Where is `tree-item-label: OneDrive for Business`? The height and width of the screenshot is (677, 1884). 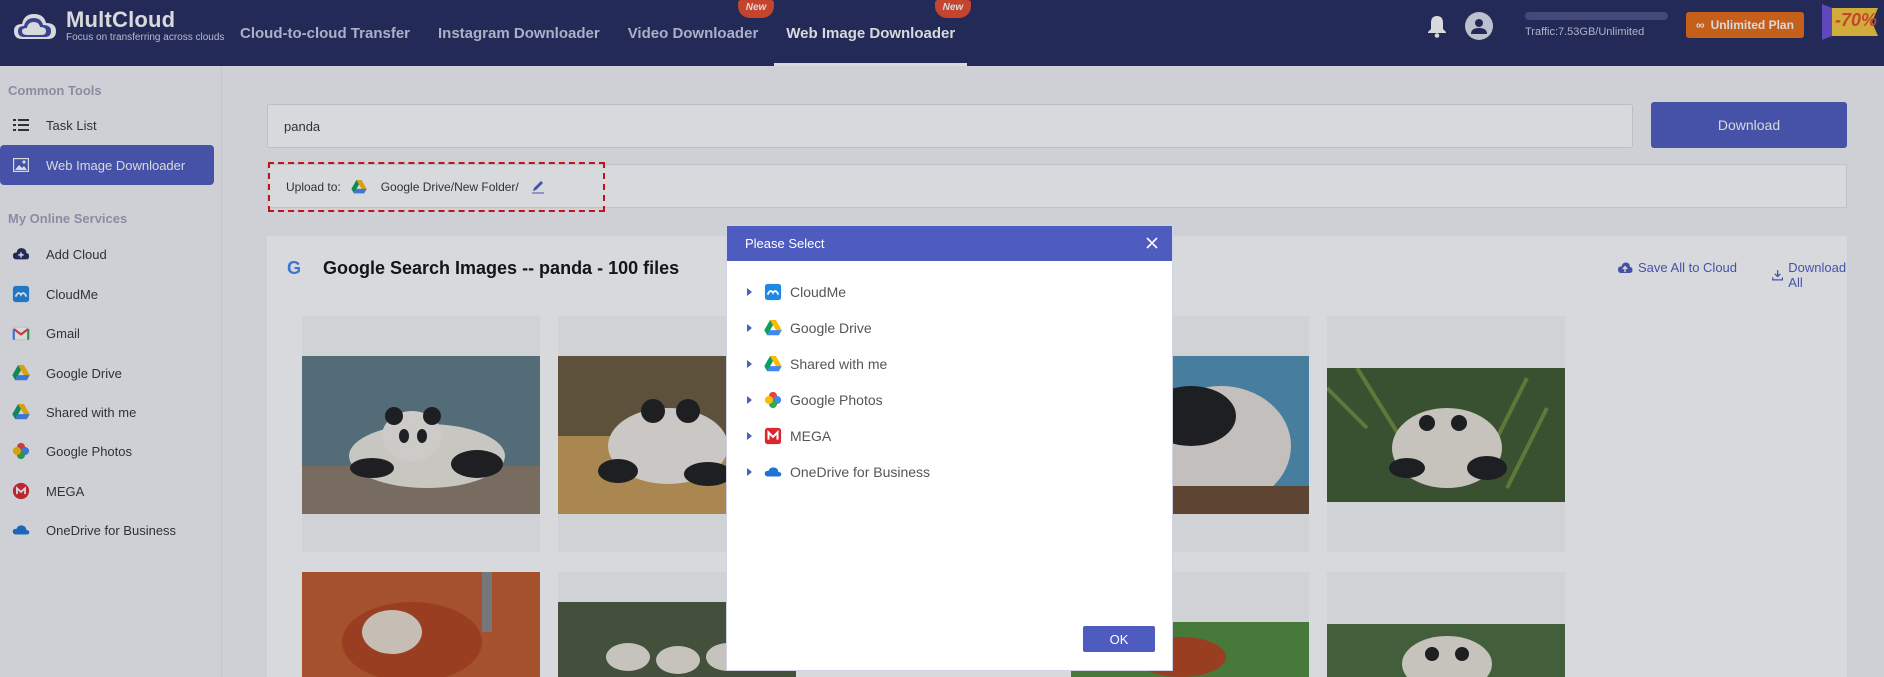 tree-item-label: OneDrive for Business is located at coordinates (860, 472).